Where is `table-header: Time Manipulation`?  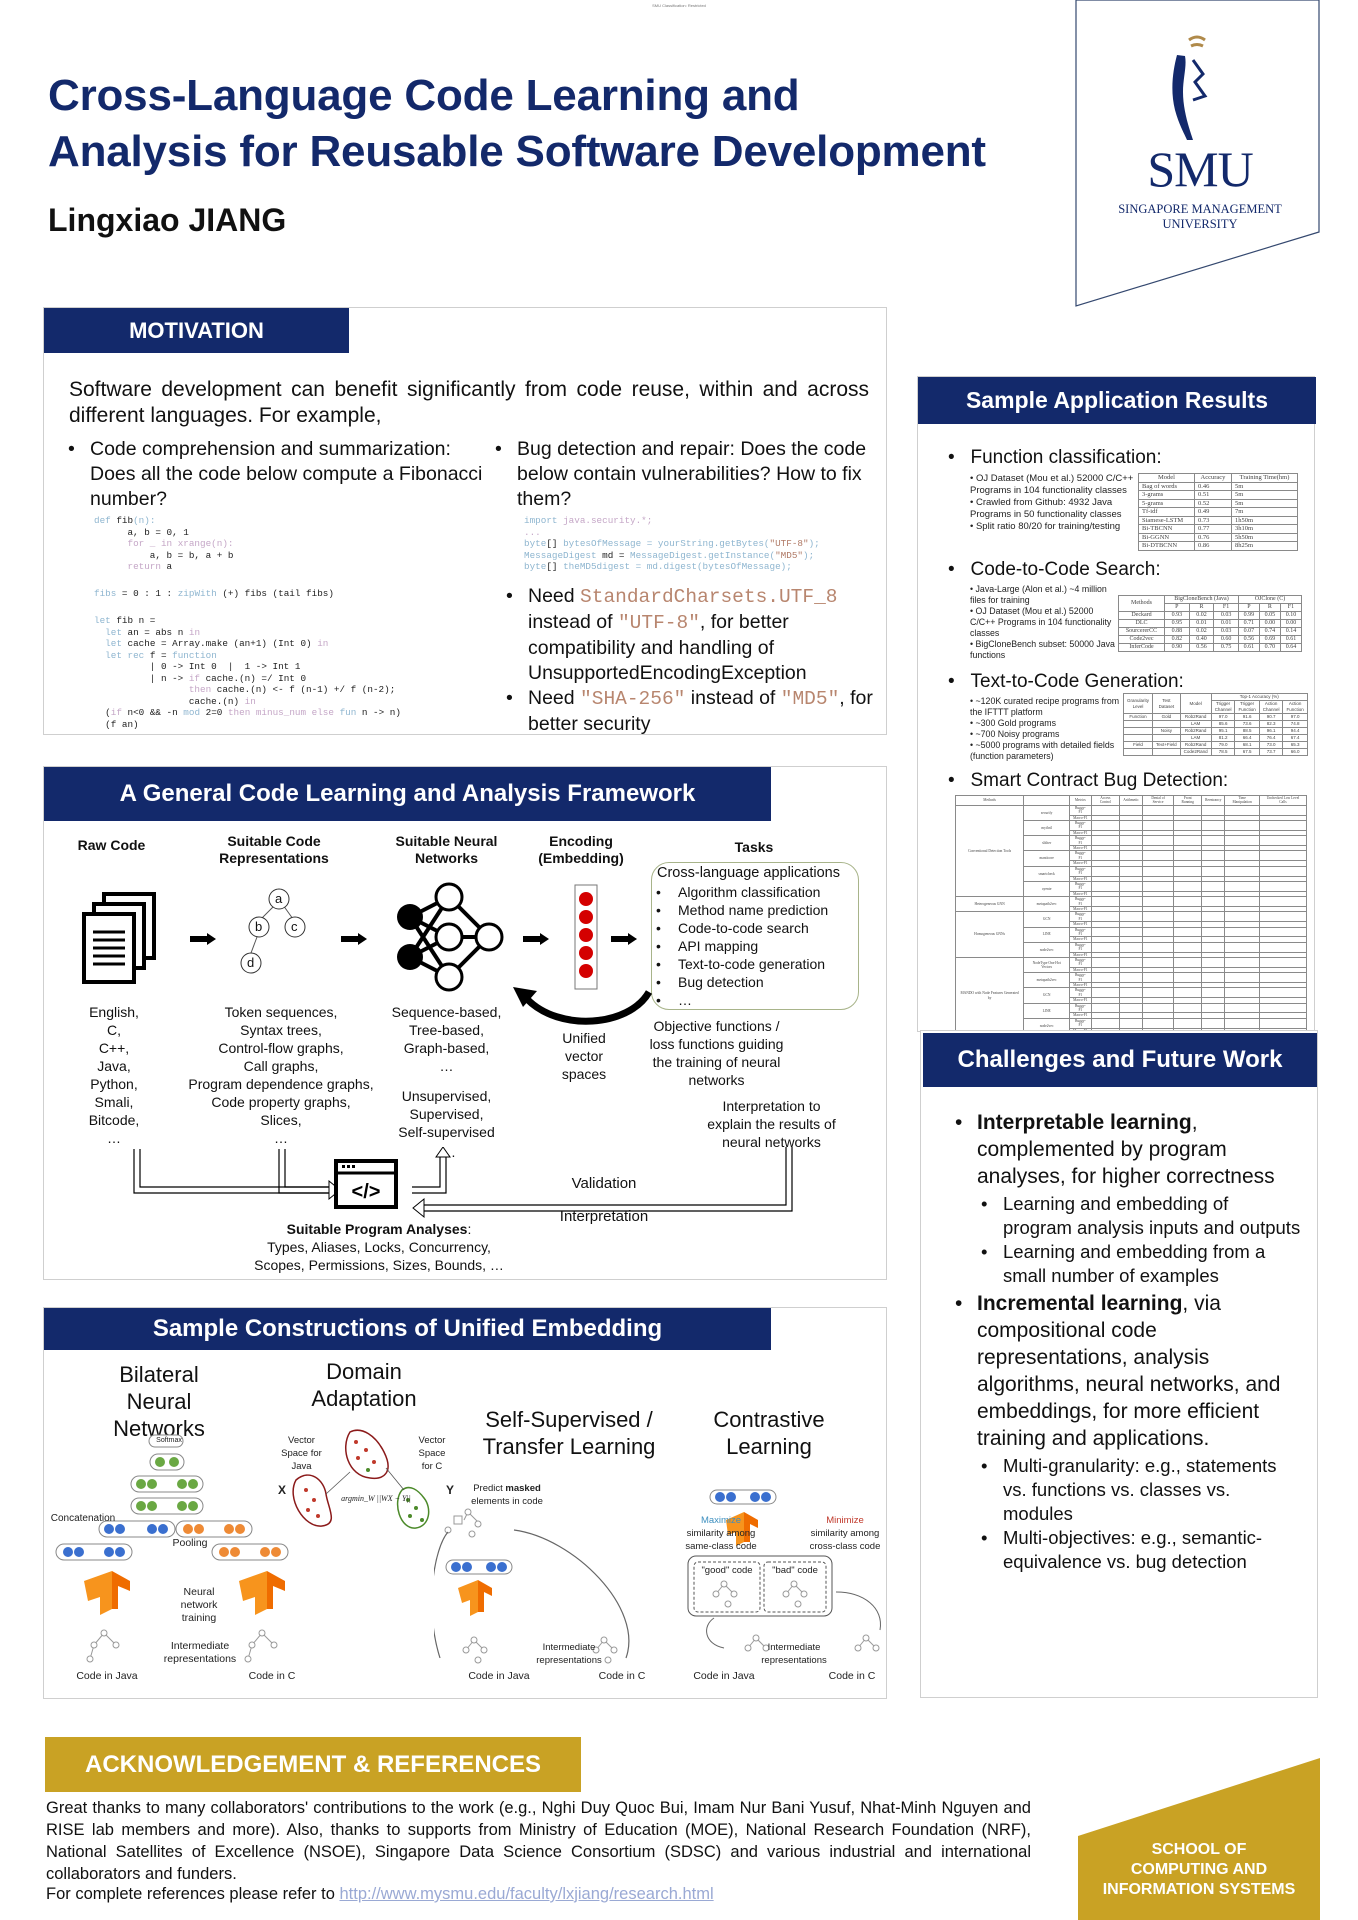
table-header: Time Manipulation is located at coordinates (1242, 800).